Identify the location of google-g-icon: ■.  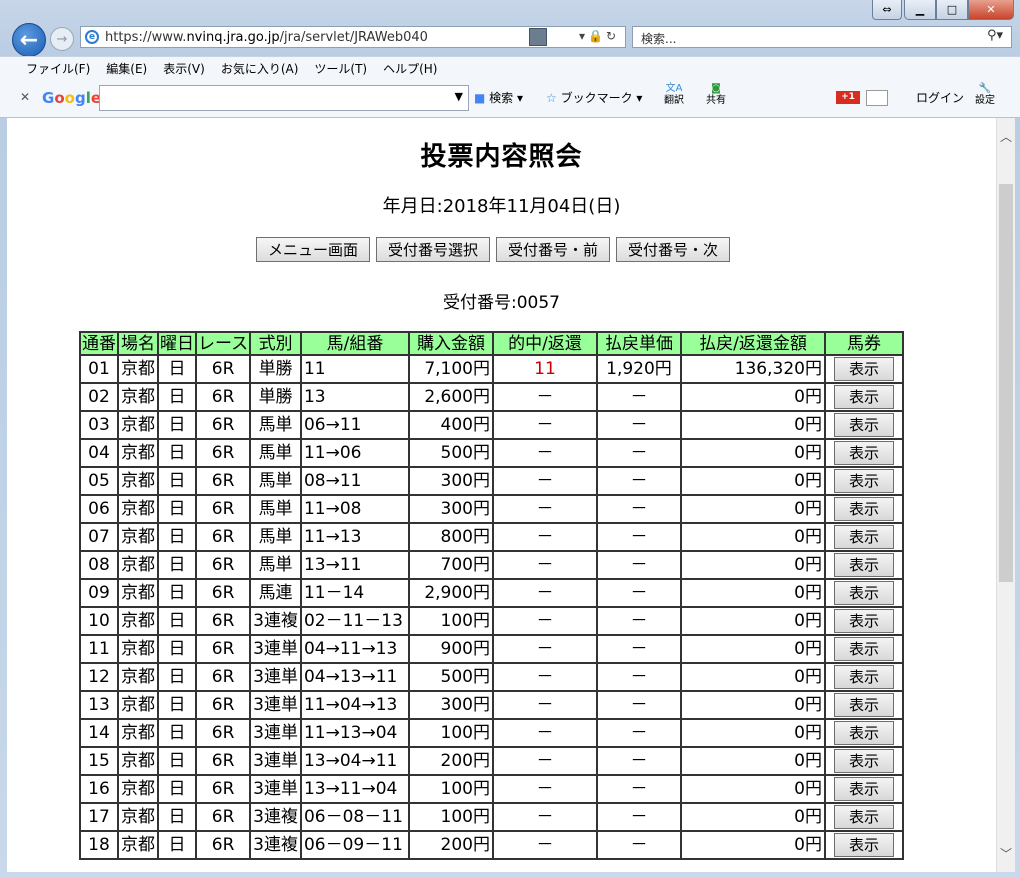
(480, 98).